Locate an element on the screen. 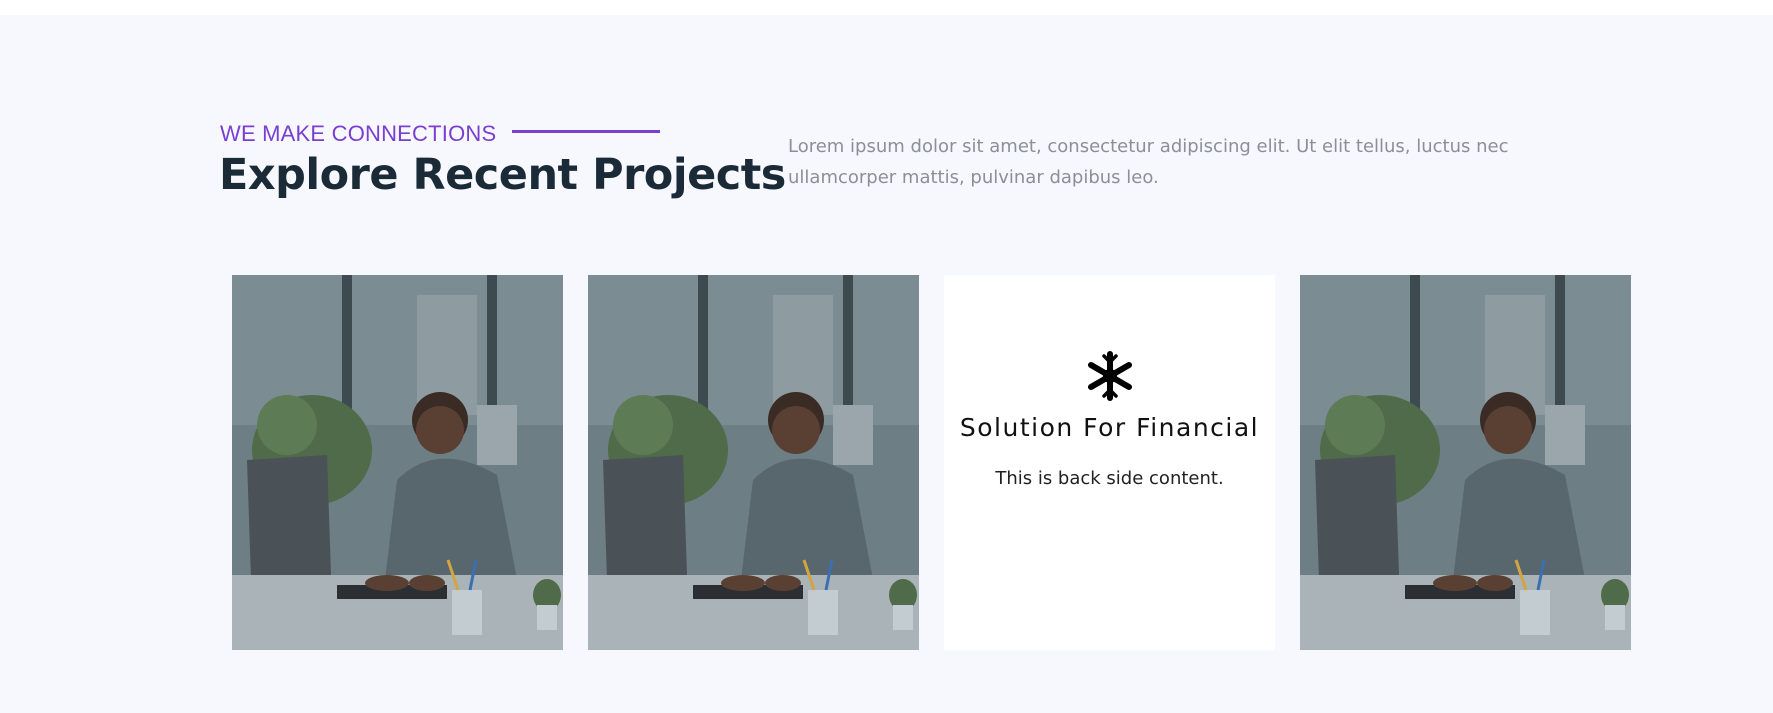 This screenshot has height=713, width=1773. top-strip is located at coordinates (886, 7).